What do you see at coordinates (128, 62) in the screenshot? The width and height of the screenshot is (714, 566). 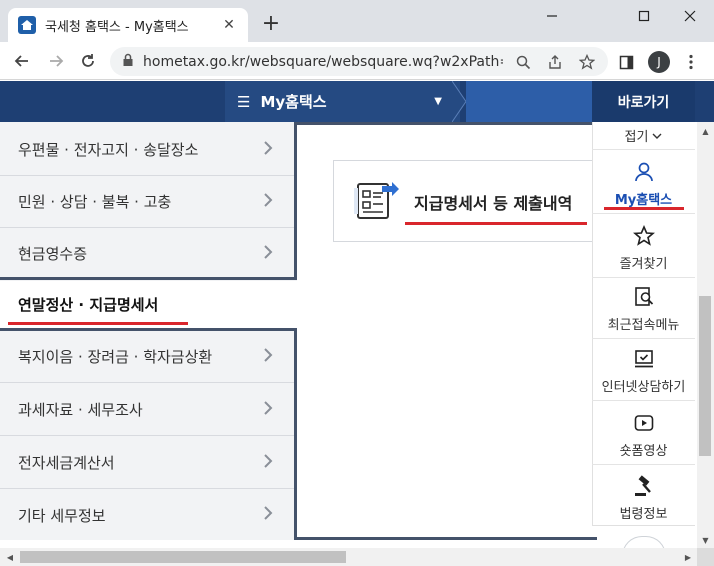 I see `lock-icon` at bounding box center [128, 62].